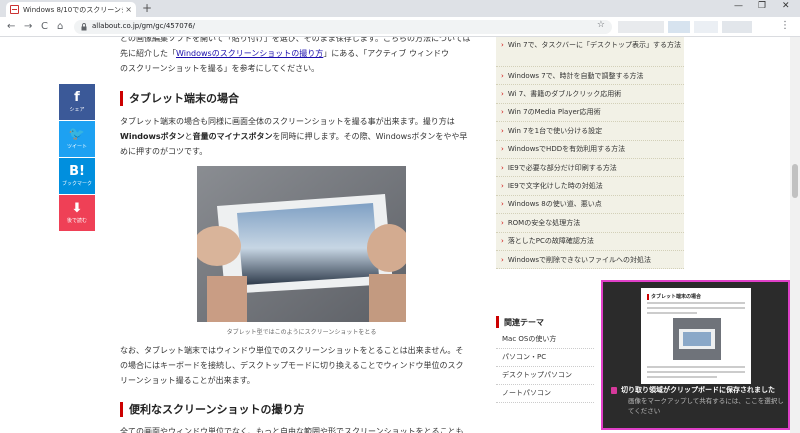 This screenshot has width=800, height=433. Describe the element at coordinates (77, 102) in the screenshot. I see `facebook-share-button: f シェア` at that location.